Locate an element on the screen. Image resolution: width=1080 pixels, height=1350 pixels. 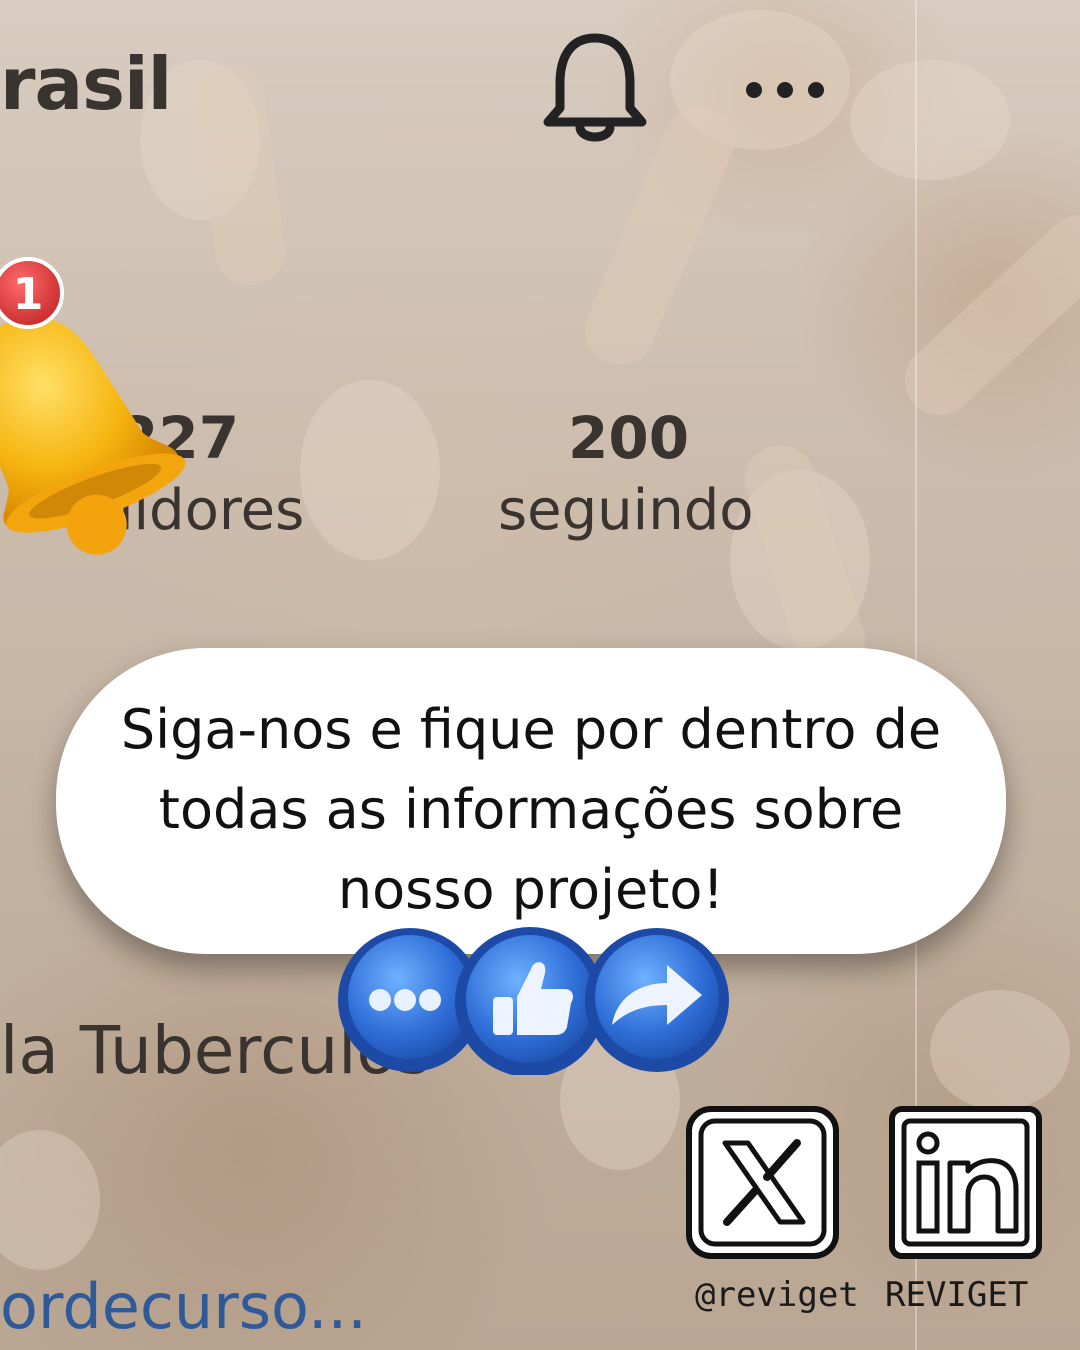
linkedin-logo-icon is located at coordinates (965, 1182).